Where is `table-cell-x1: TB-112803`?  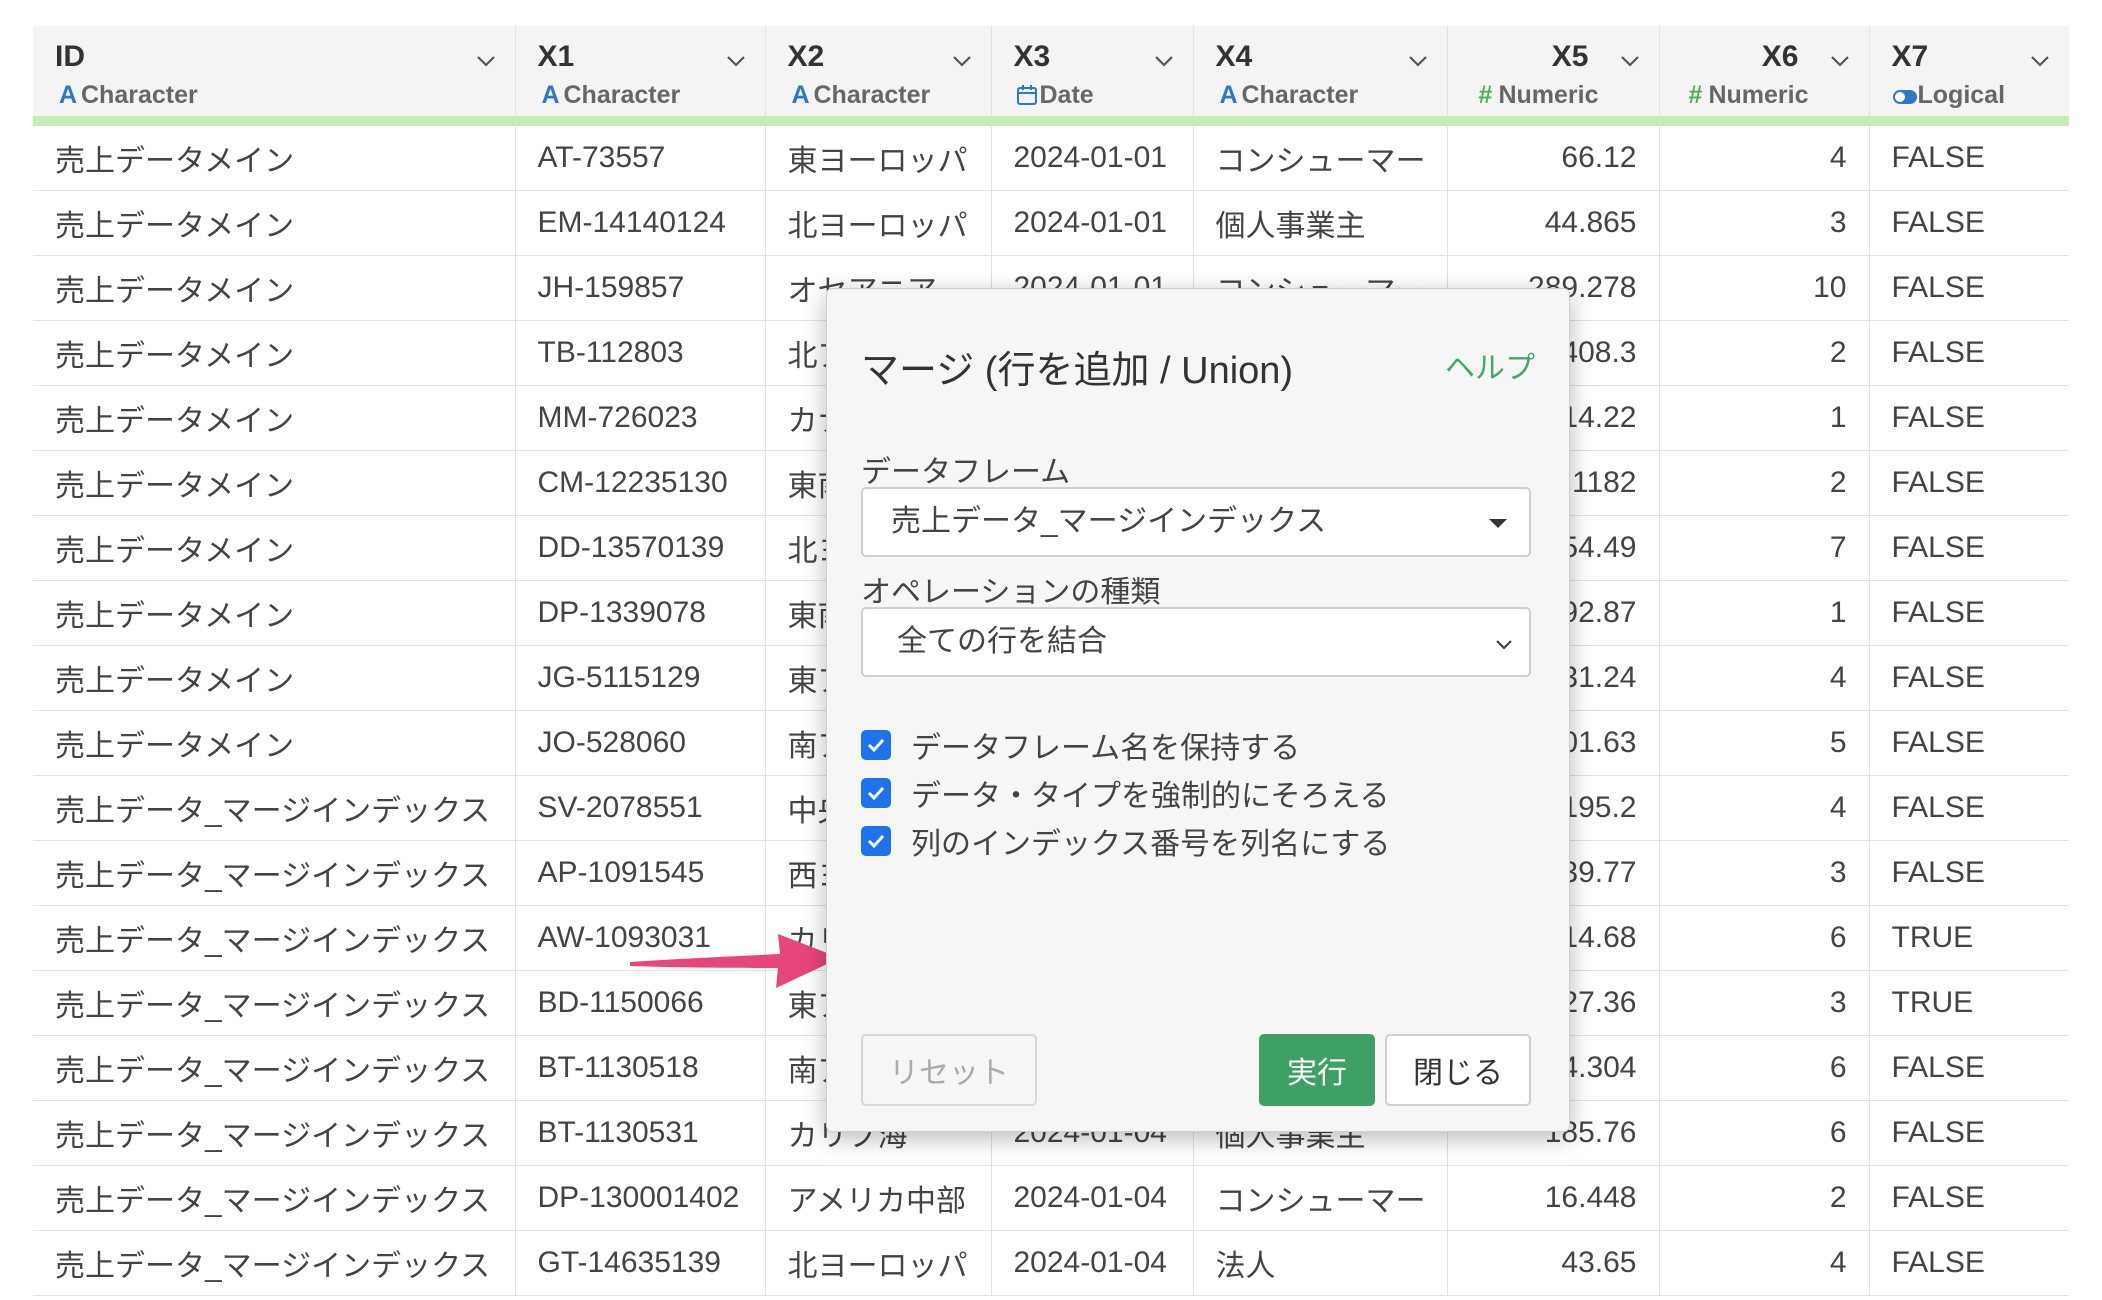
table-cell-x1: TB-112803 is located at coordinates (640, 353).